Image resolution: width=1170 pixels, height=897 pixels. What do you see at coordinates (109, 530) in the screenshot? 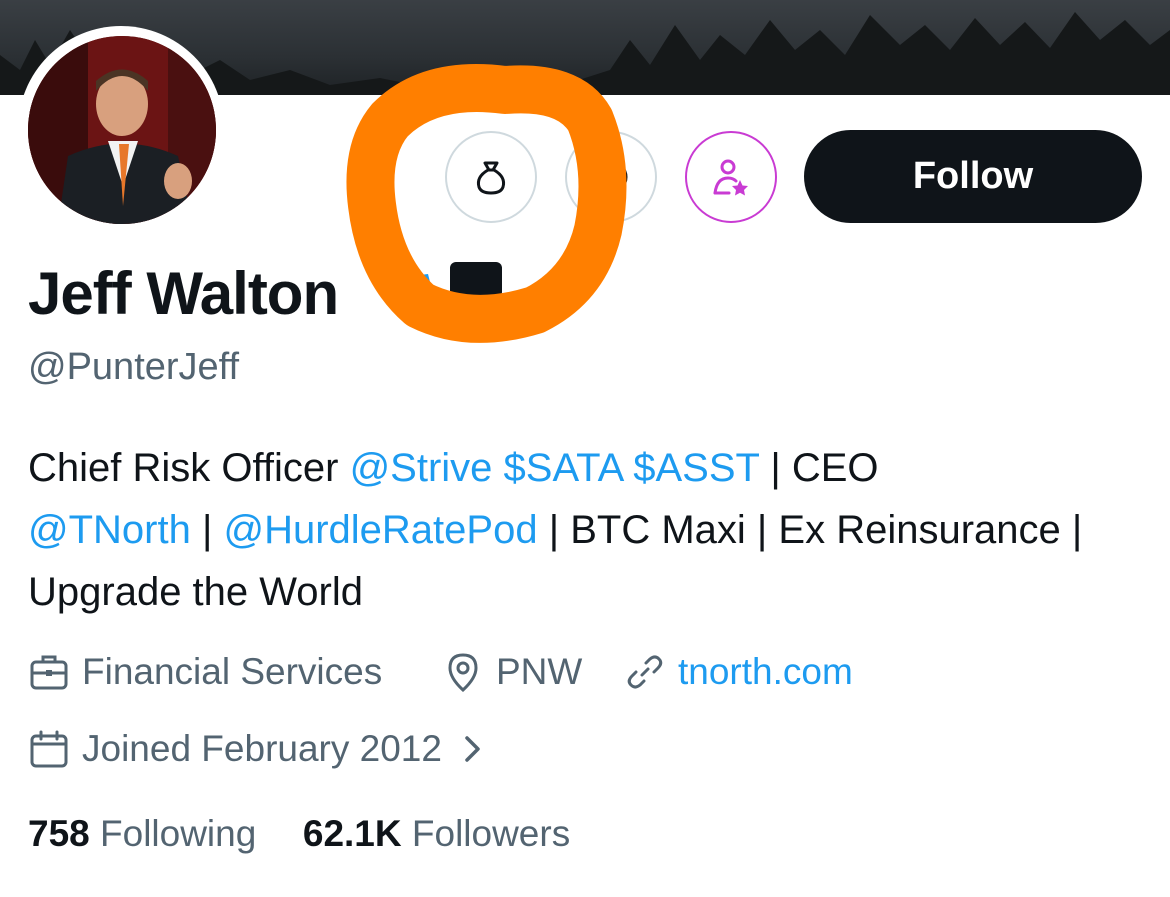
I see `bio-mention-tnorth: @TNorth` at bounding box center [109, 530].